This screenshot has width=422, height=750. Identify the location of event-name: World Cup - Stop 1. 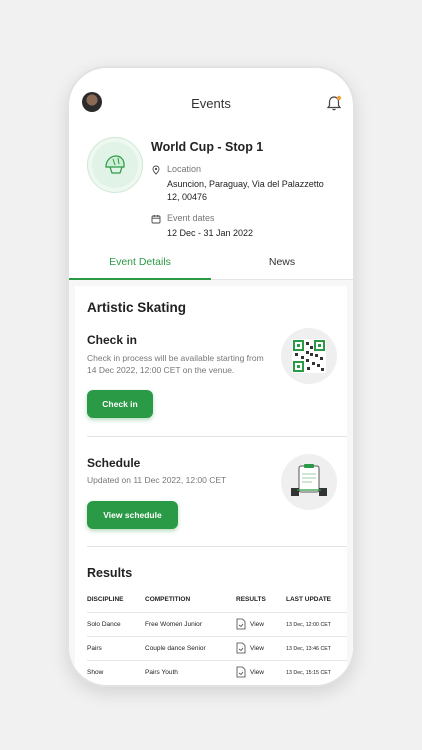
(207, 147).